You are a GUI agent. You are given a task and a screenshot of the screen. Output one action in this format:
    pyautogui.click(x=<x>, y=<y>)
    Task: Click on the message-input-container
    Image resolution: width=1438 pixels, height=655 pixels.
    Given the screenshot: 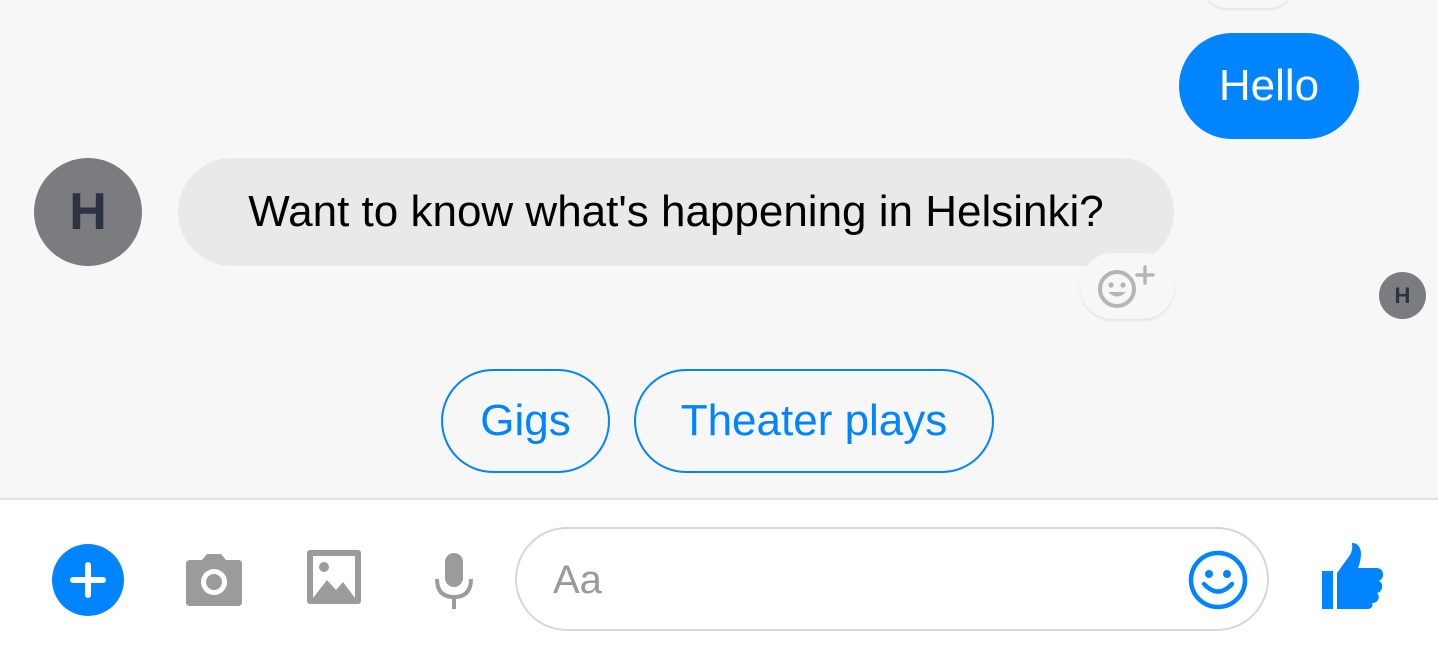 What is the action you would take?
    pyautogui.click(x=892, y=579)
    